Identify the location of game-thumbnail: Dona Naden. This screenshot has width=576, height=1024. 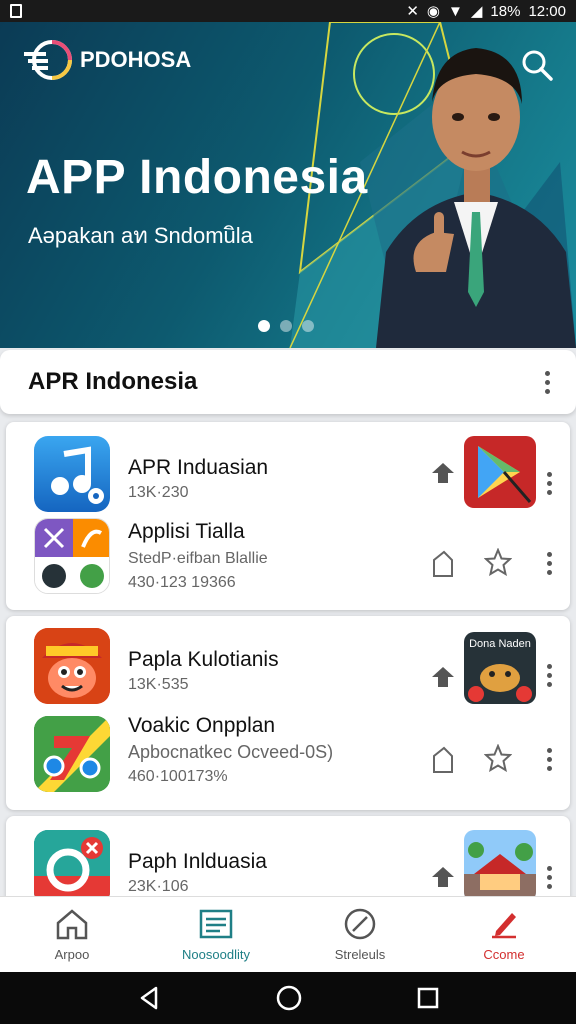
(500, 668).